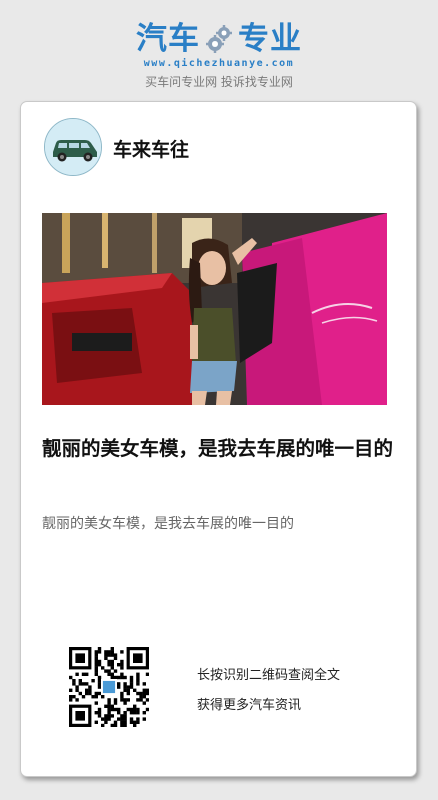 The image size is (438, 800). I want to click on car-icon, so click(73, 147).